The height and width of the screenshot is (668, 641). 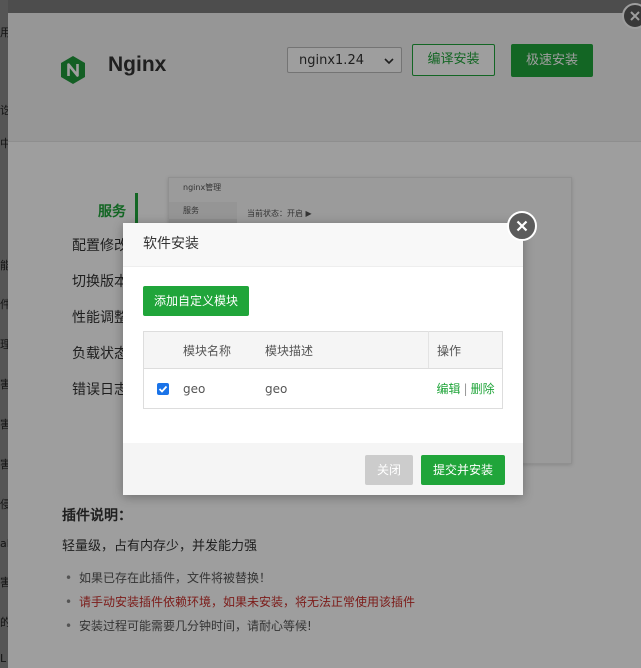 I want to click on checkmark-icon, so click(x=163, y=389).